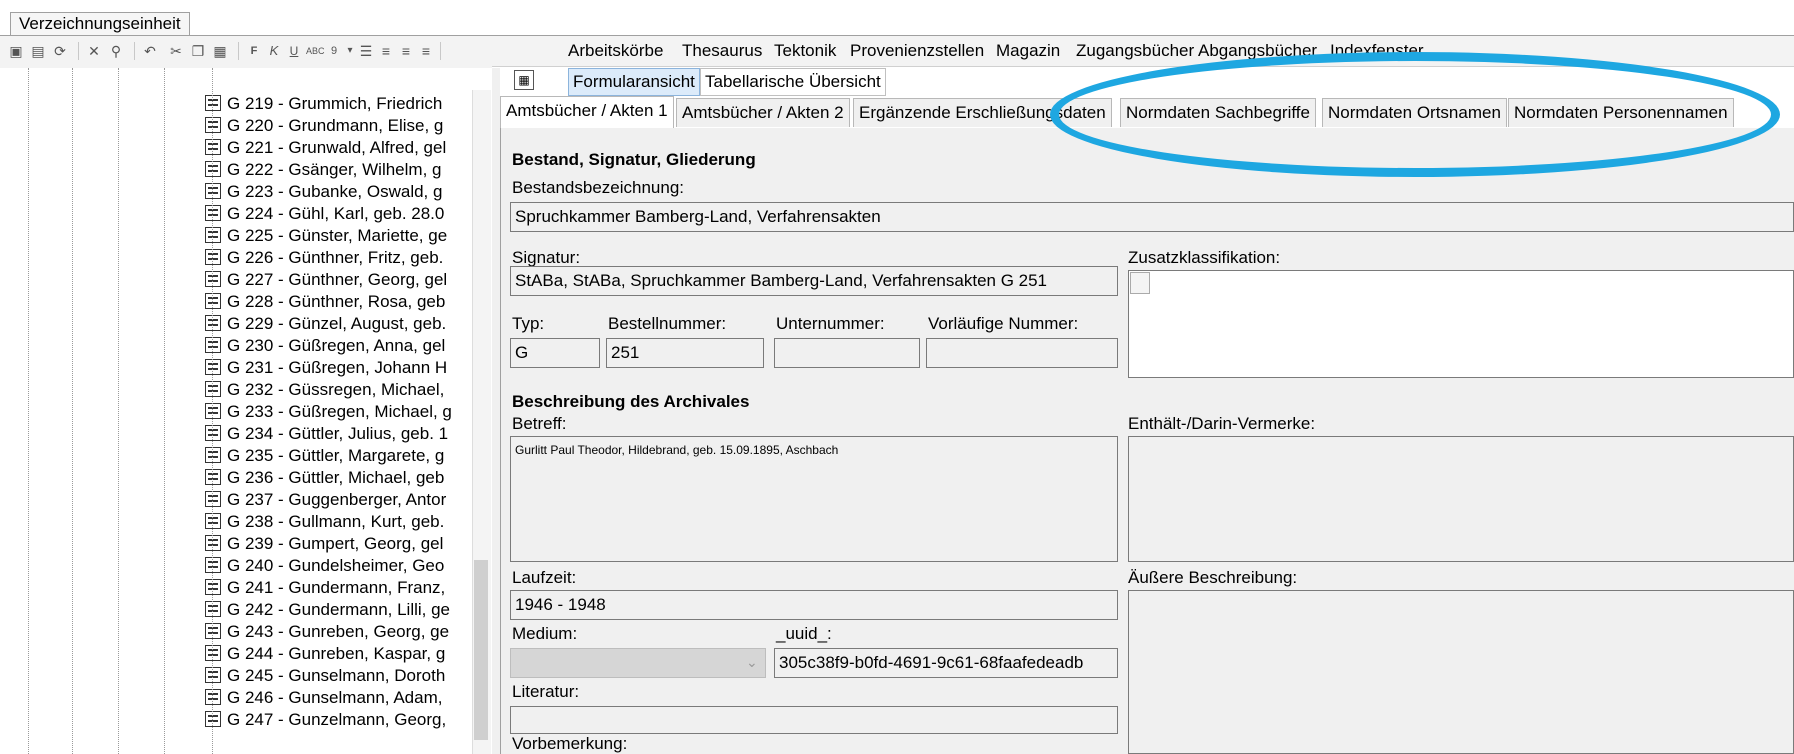  Describe the element at coordinates (544, 577) in the screenshot. I see `laufzeit-label: Laufzeit:` at that location.